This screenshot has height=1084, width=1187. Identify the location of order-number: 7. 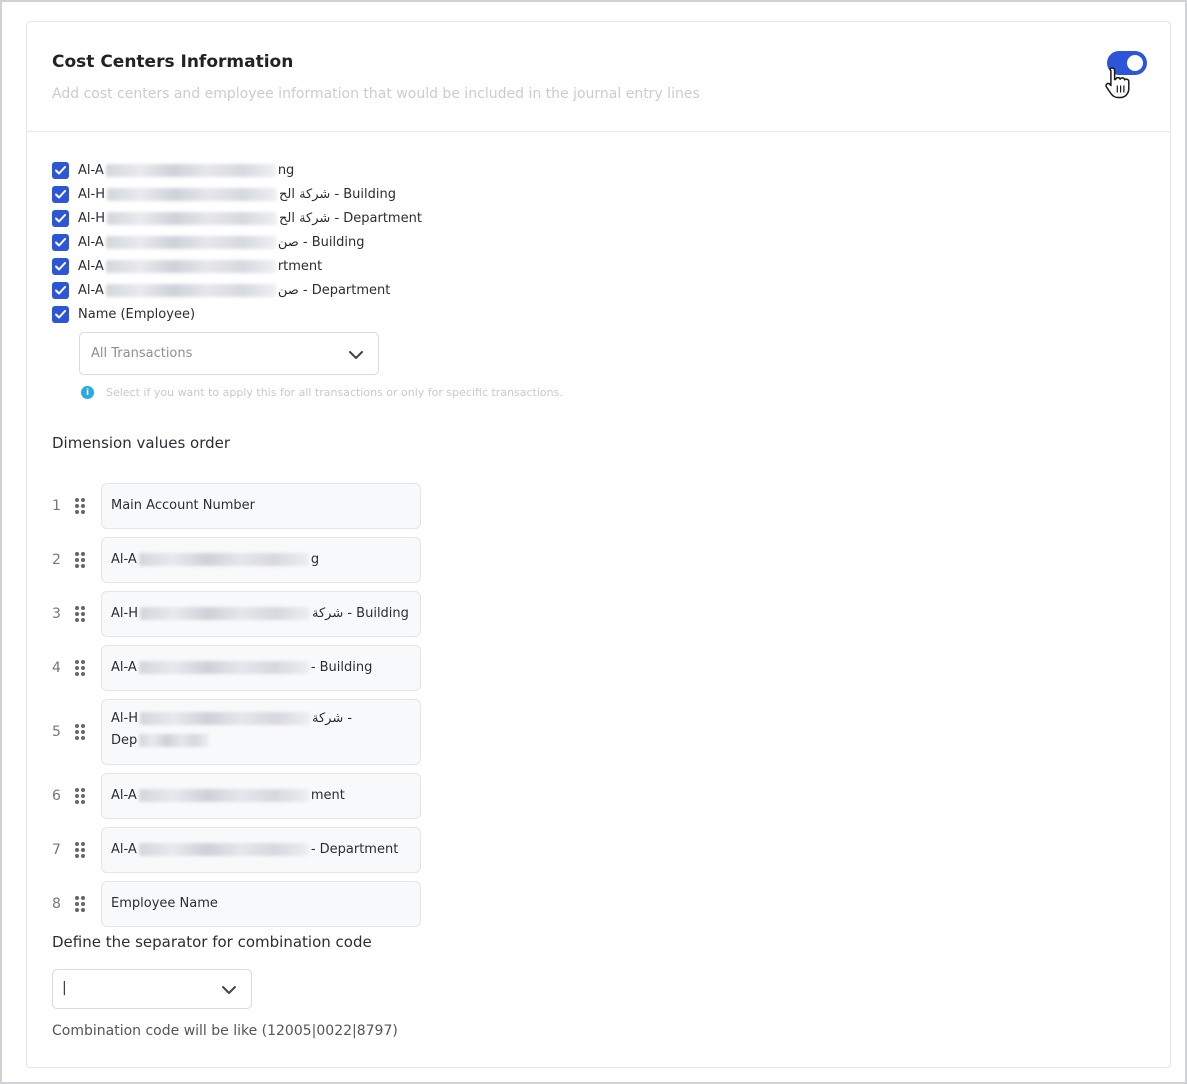
(56, 850).